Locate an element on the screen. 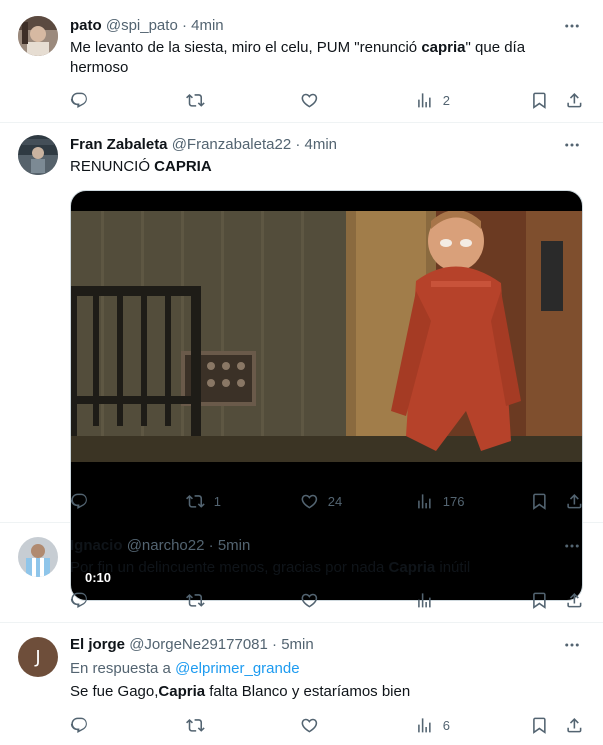  display-name: Fran Zabaleta is located at coordinates (119, 144).